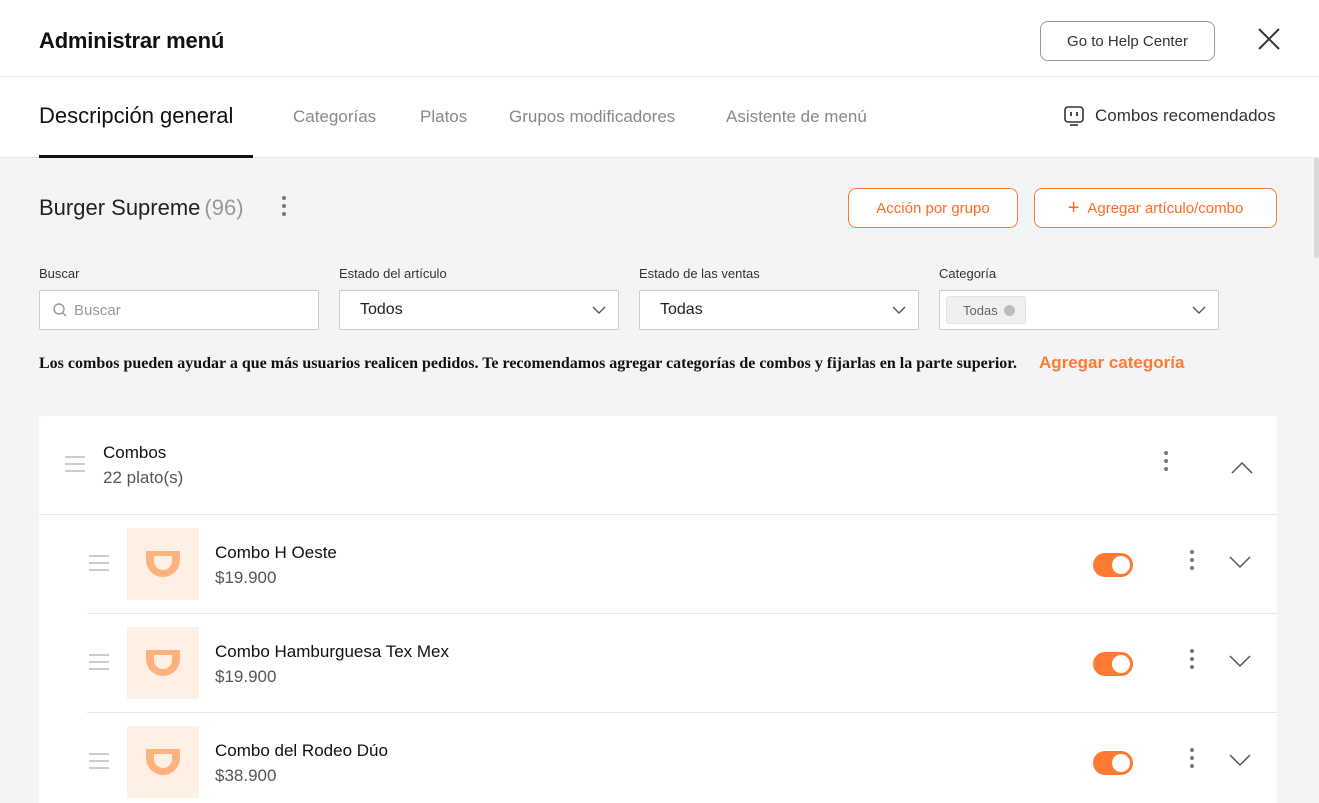  I want to click on store-item-count: (96), so click(224, 207).